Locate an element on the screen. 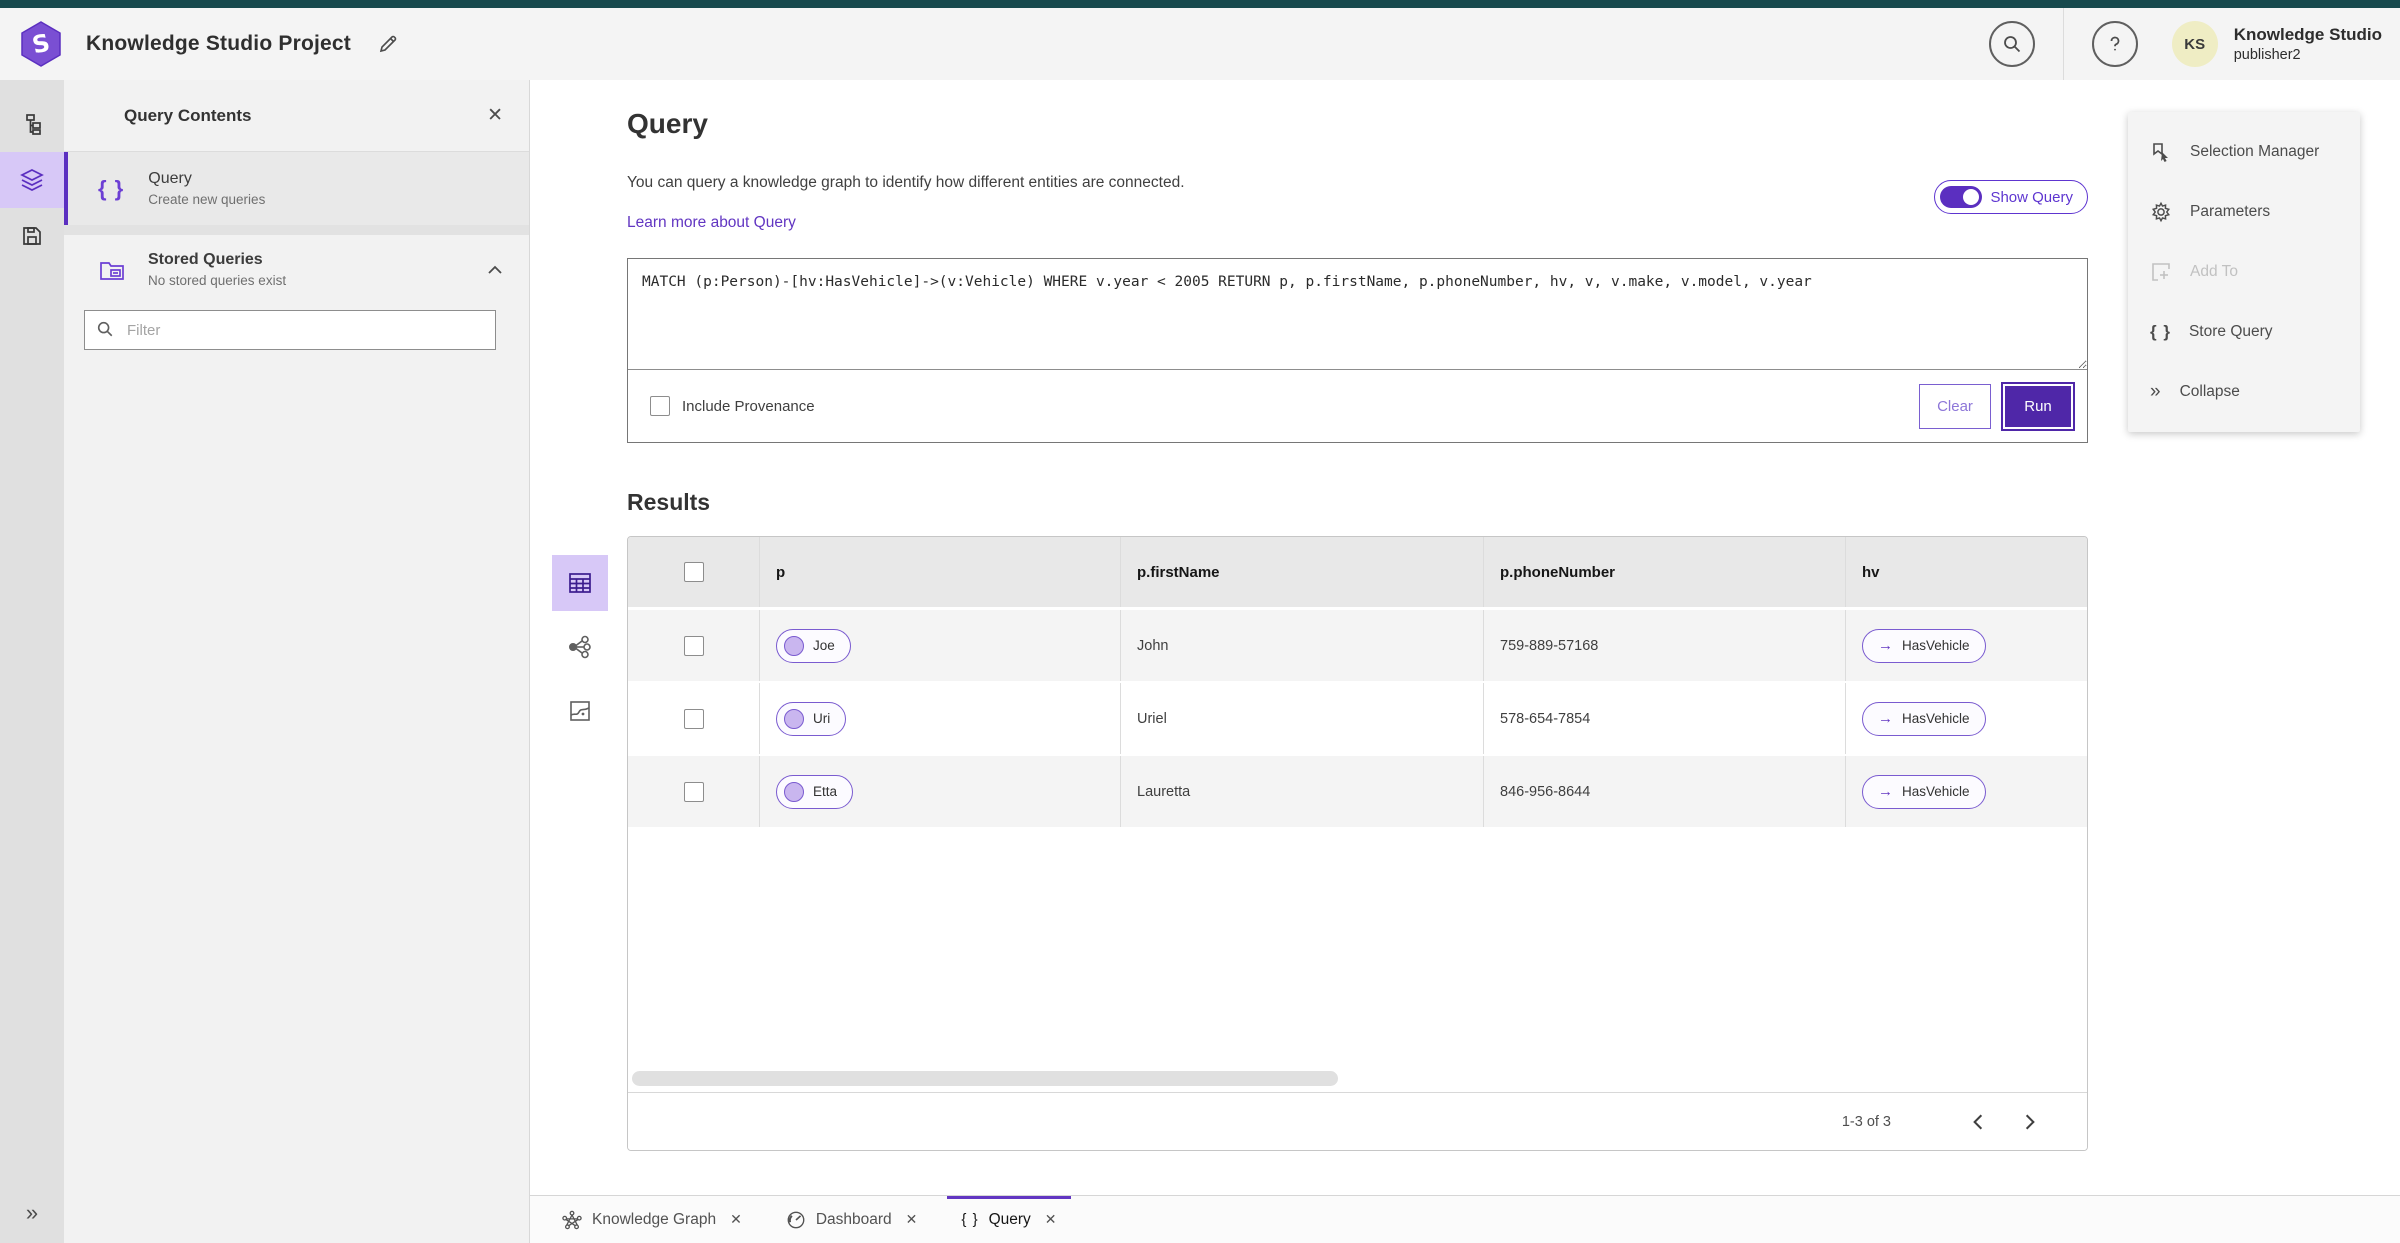 Image resolution: width=2400 pixels, height=1243 pixels. help-icon is located at coordinates (2115, 43).